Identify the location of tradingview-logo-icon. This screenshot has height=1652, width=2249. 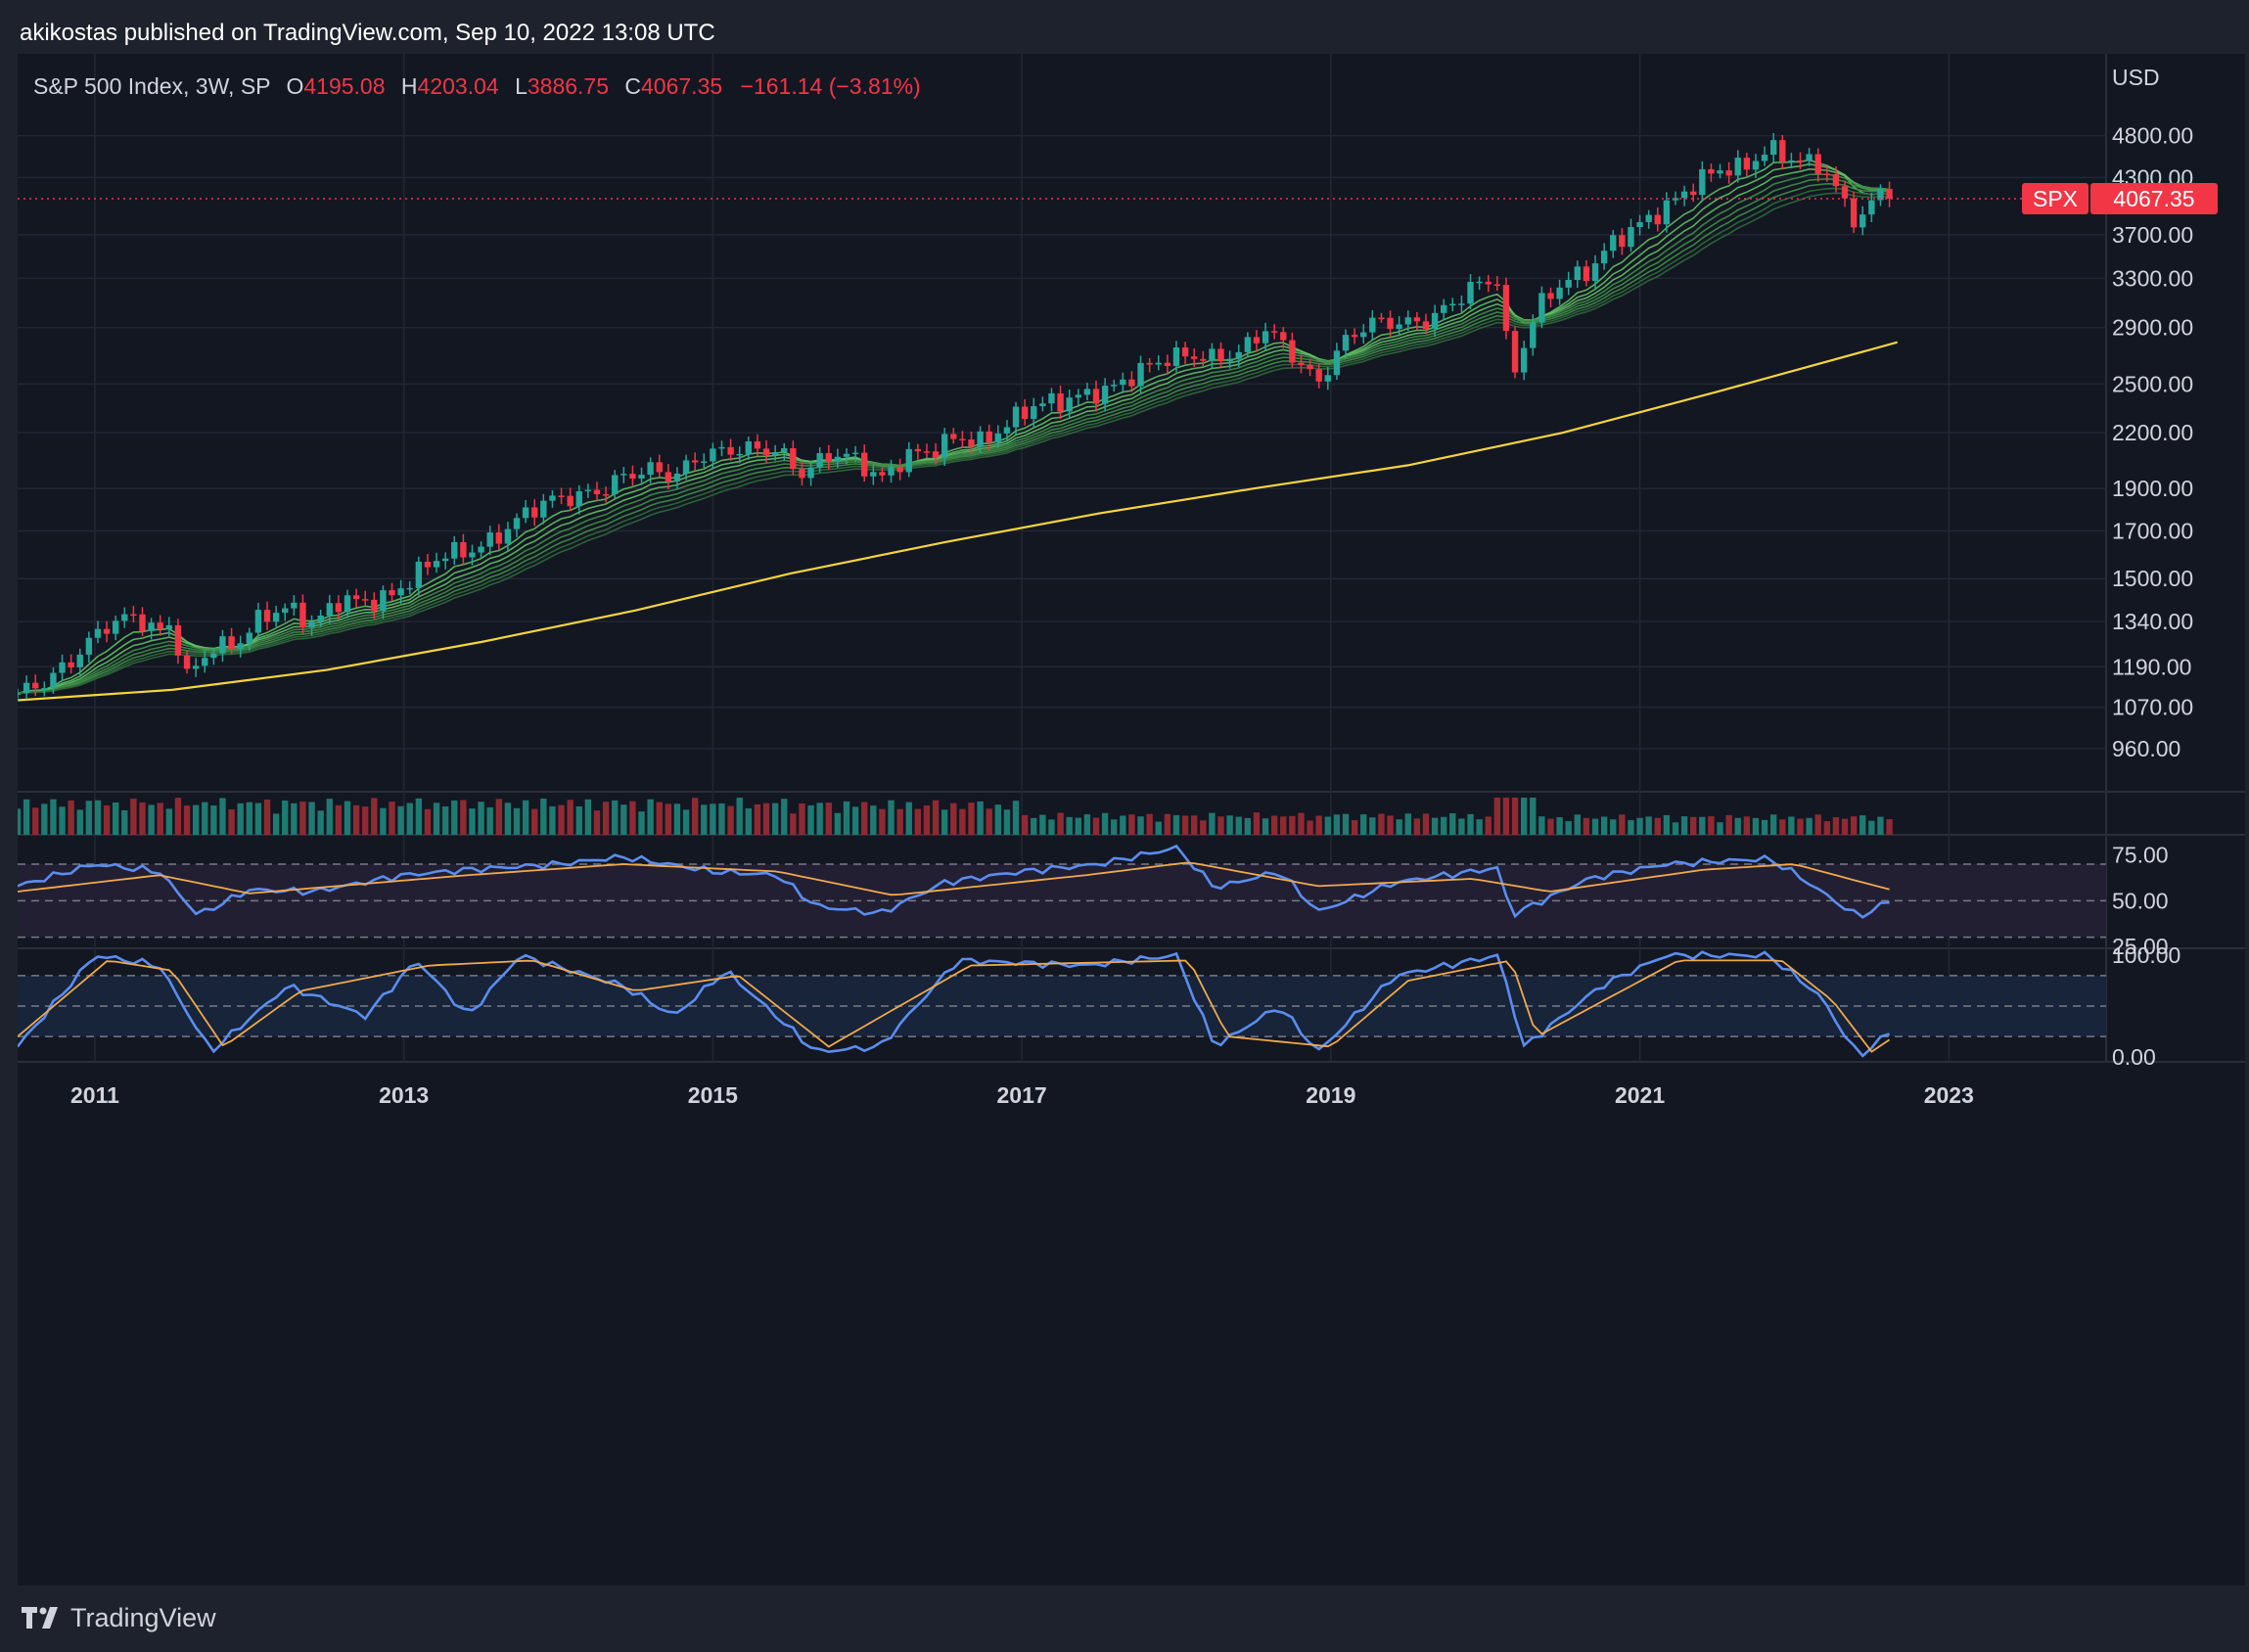
(40, 1618).